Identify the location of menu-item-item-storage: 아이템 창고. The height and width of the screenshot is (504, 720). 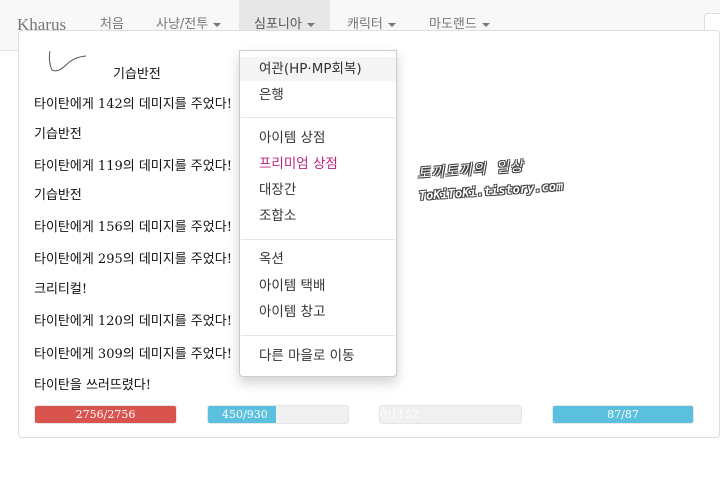
(318, 312).